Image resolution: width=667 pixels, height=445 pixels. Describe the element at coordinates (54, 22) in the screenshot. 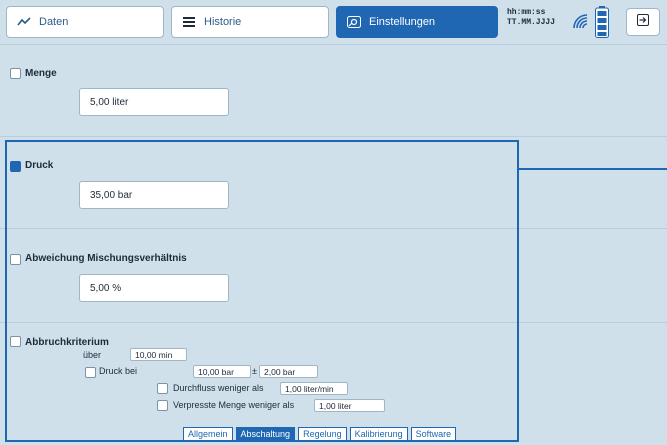

I see `tab-daten-label: Daten` at that location.